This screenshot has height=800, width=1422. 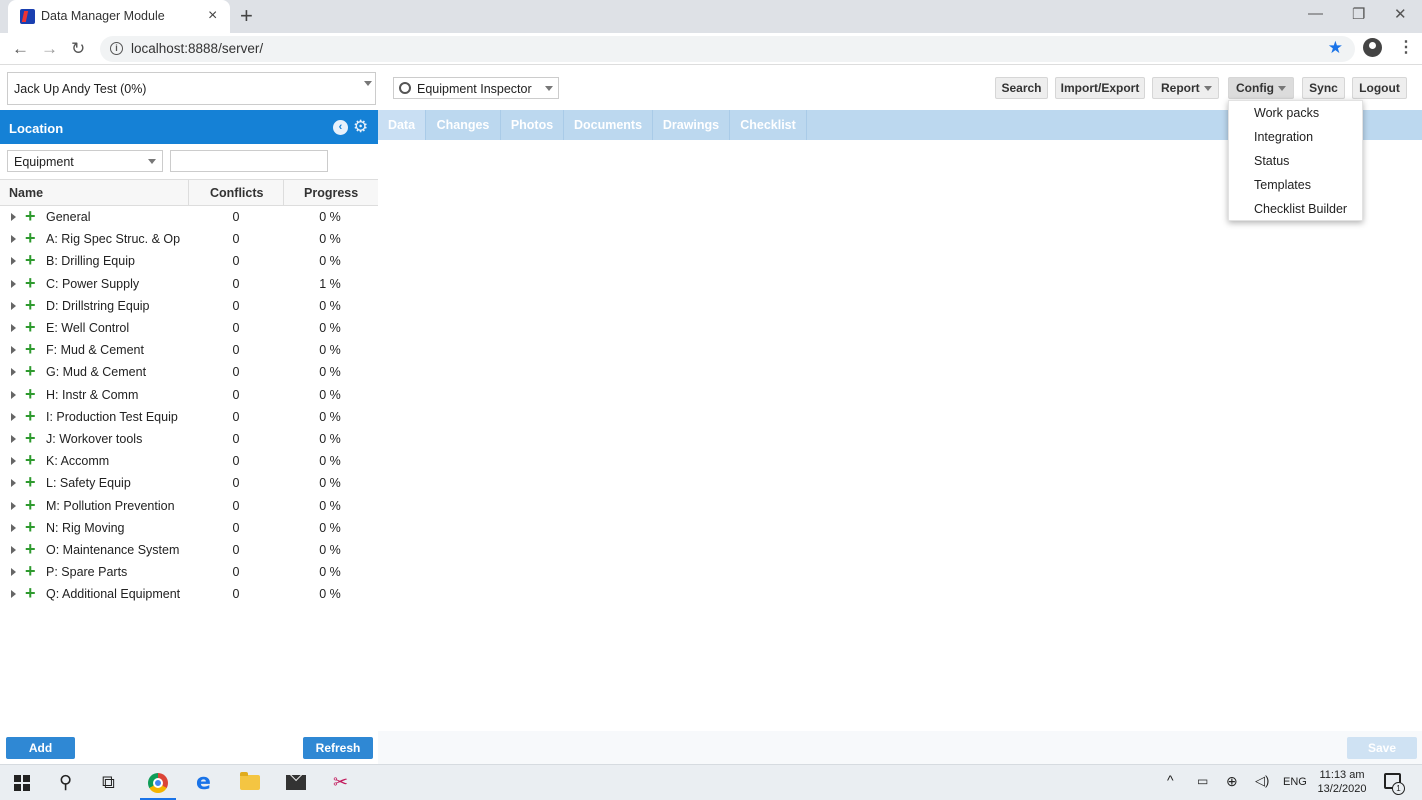 I want to click on inspector-select: Equipment Inspector, so click(x=476, y=88).